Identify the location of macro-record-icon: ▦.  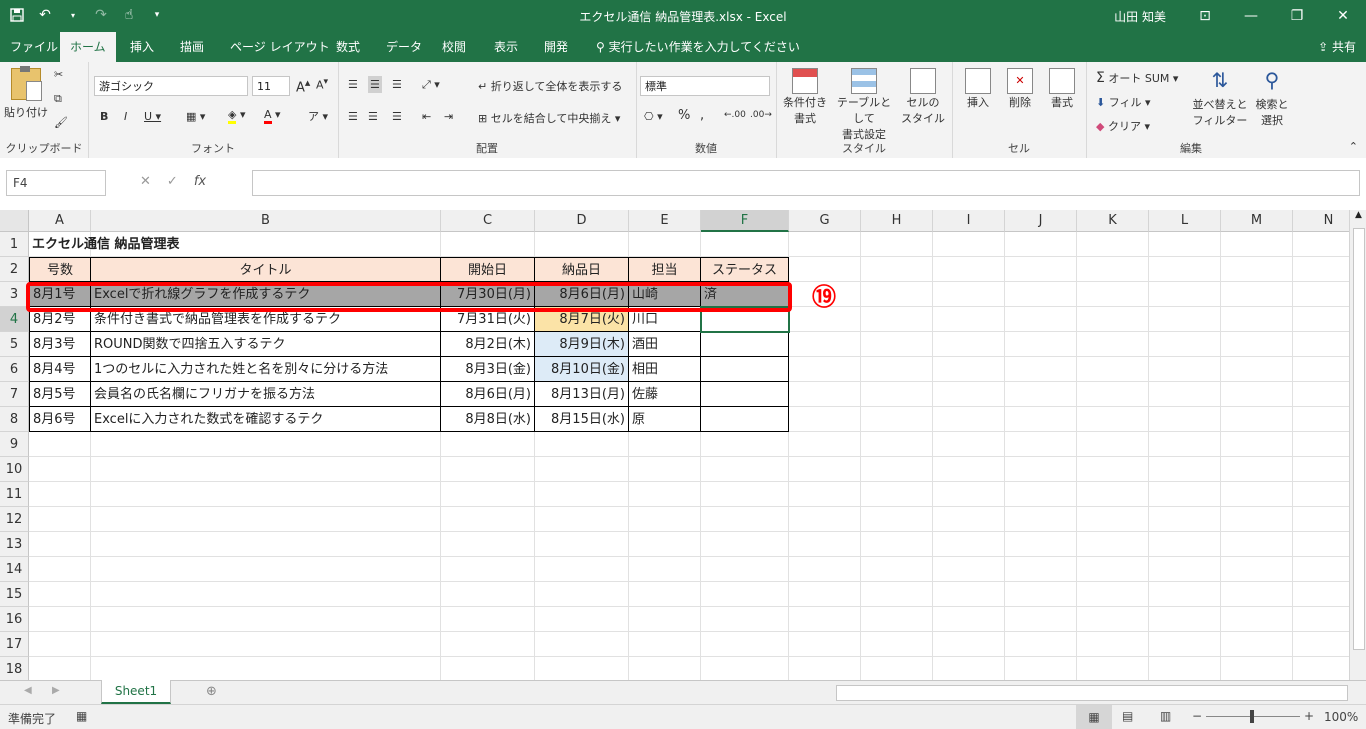
(81, 716).